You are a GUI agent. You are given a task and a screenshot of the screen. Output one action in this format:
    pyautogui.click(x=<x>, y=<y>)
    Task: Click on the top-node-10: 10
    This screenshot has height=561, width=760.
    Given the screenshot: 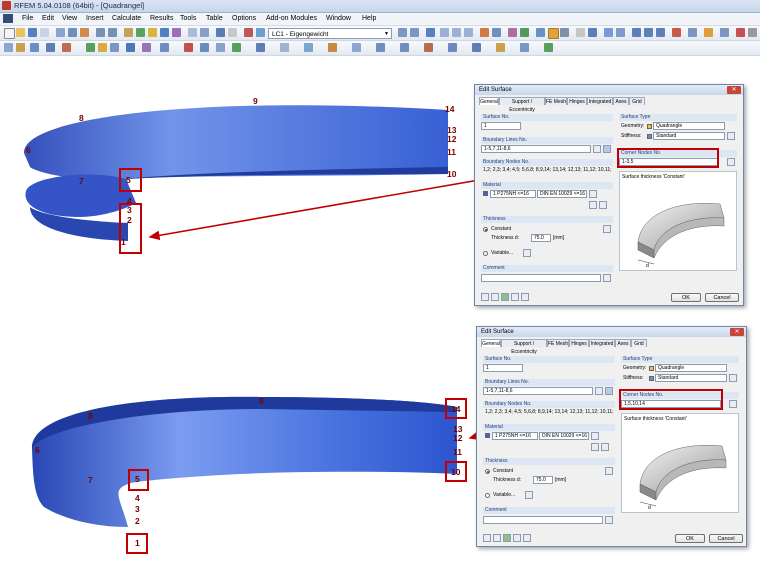 What is the action you would take?
    pyautogui.click(x=451, y=174)
    